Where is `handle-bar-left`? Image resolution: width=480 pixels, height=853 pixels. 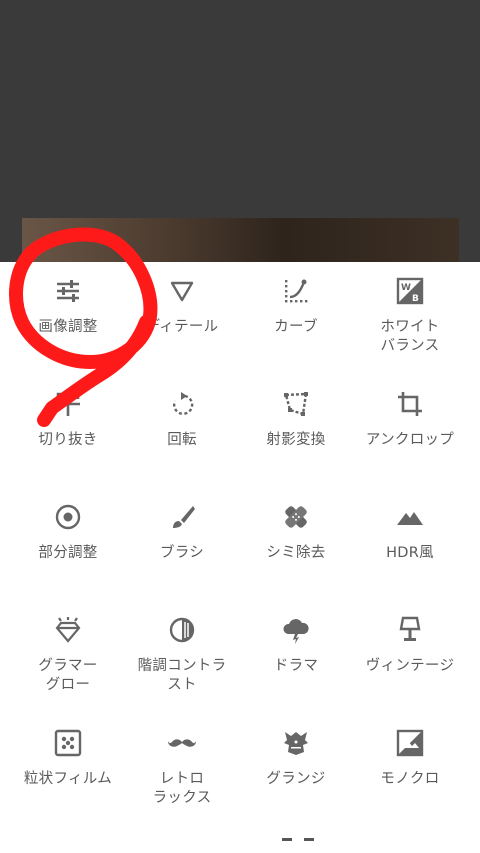 handle-bar-left is located at coordinates (287, 839).